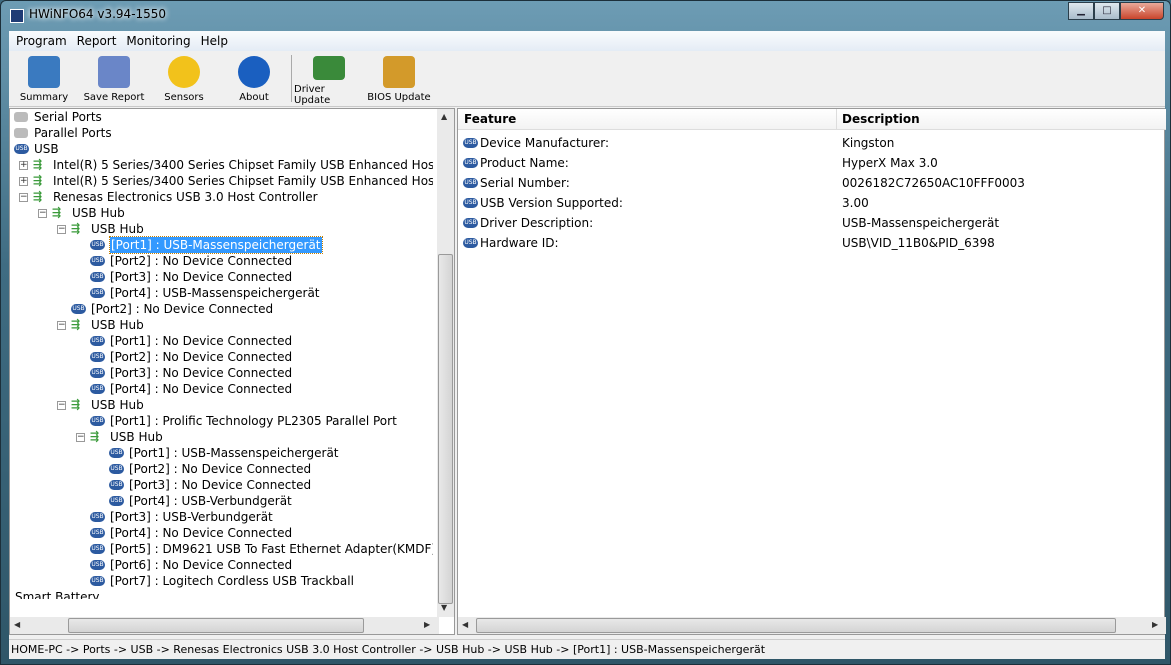 Image resolution: width=1171 pixels, height=665 pixels. Describe the element at coordinates (921, 223) in the screenshot. I see `description-cell: USB-Massenspeichergerät` at that location.